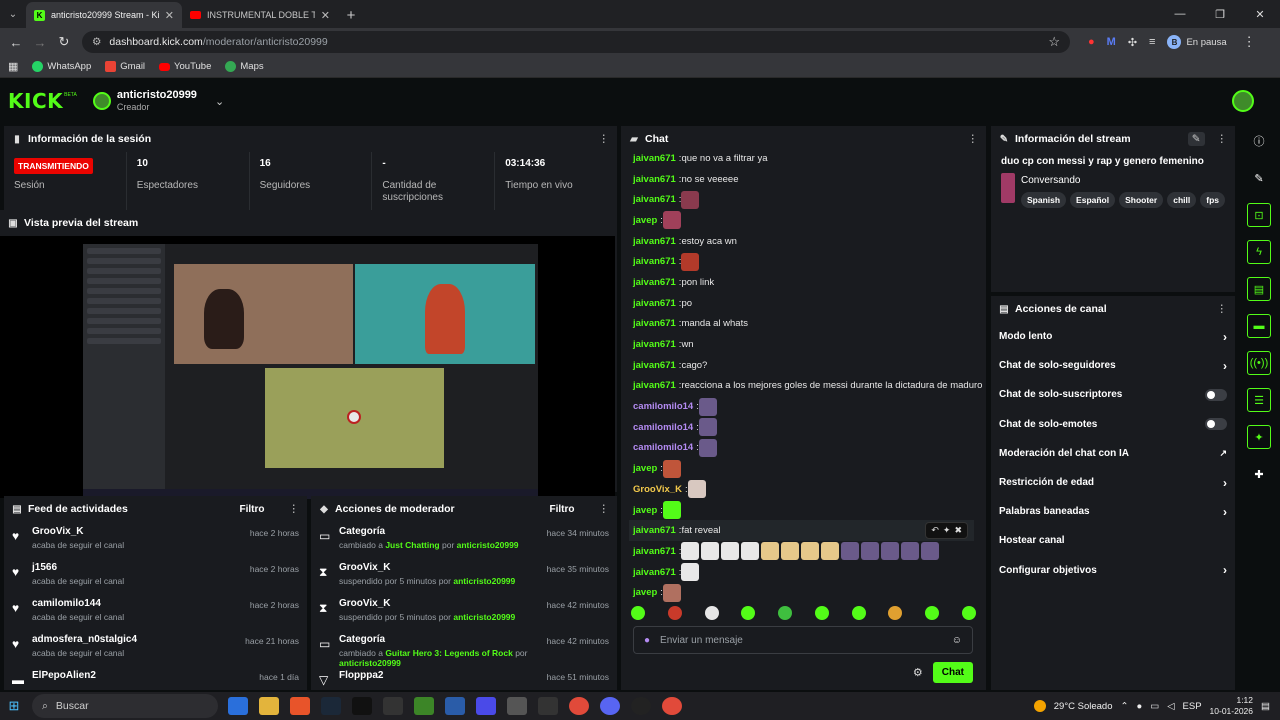  What do you see at coordinates (1093, 200) in the screenshot?
I see `tag: Español` at bounding box center [1093, 200].